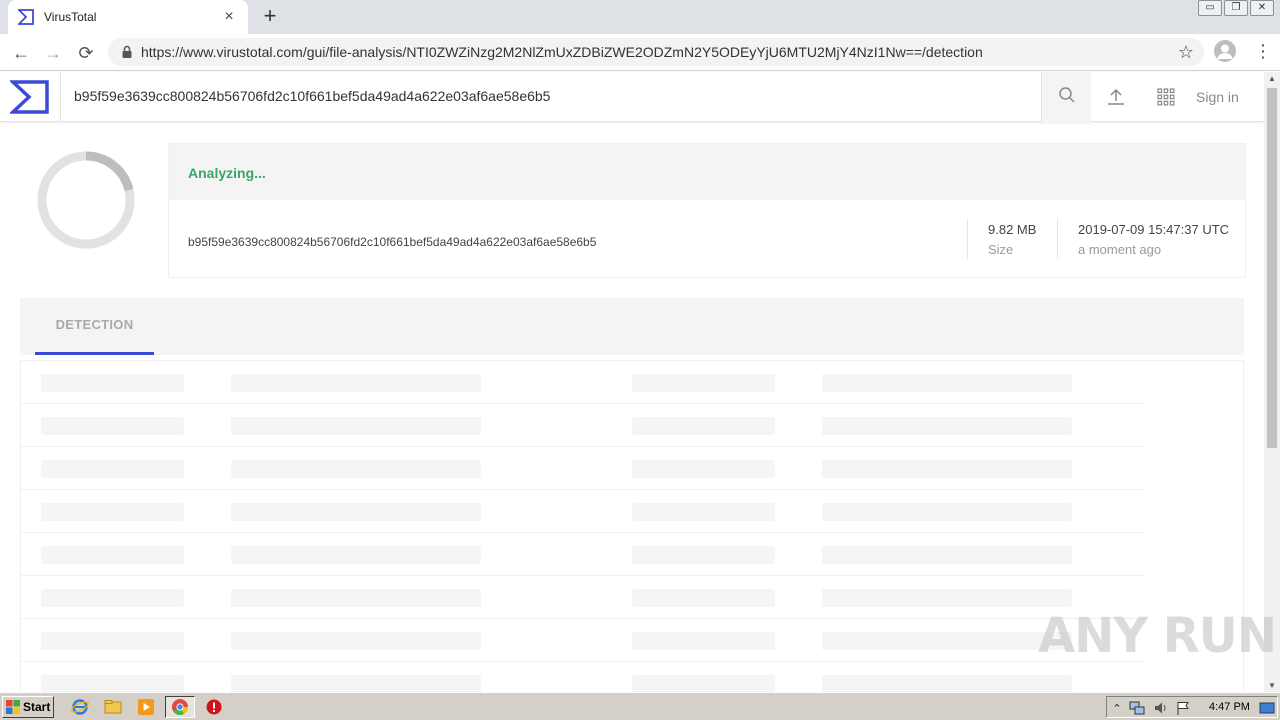 The image size is (1280, 720). What do you see at coordinates (214, 707) in the screenshot?
I see `stop-sign-icon` at bounding box center [214, 707].